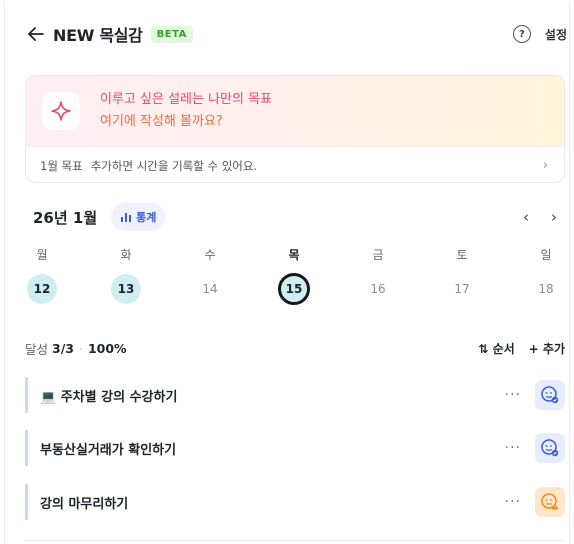 The width and height of the screenshot is (574, 544). I want to click on goal-prompt: 이루고 싶은 설레는 나만의 목표 여기에 작성해 볼까요?, so click(295, 111).